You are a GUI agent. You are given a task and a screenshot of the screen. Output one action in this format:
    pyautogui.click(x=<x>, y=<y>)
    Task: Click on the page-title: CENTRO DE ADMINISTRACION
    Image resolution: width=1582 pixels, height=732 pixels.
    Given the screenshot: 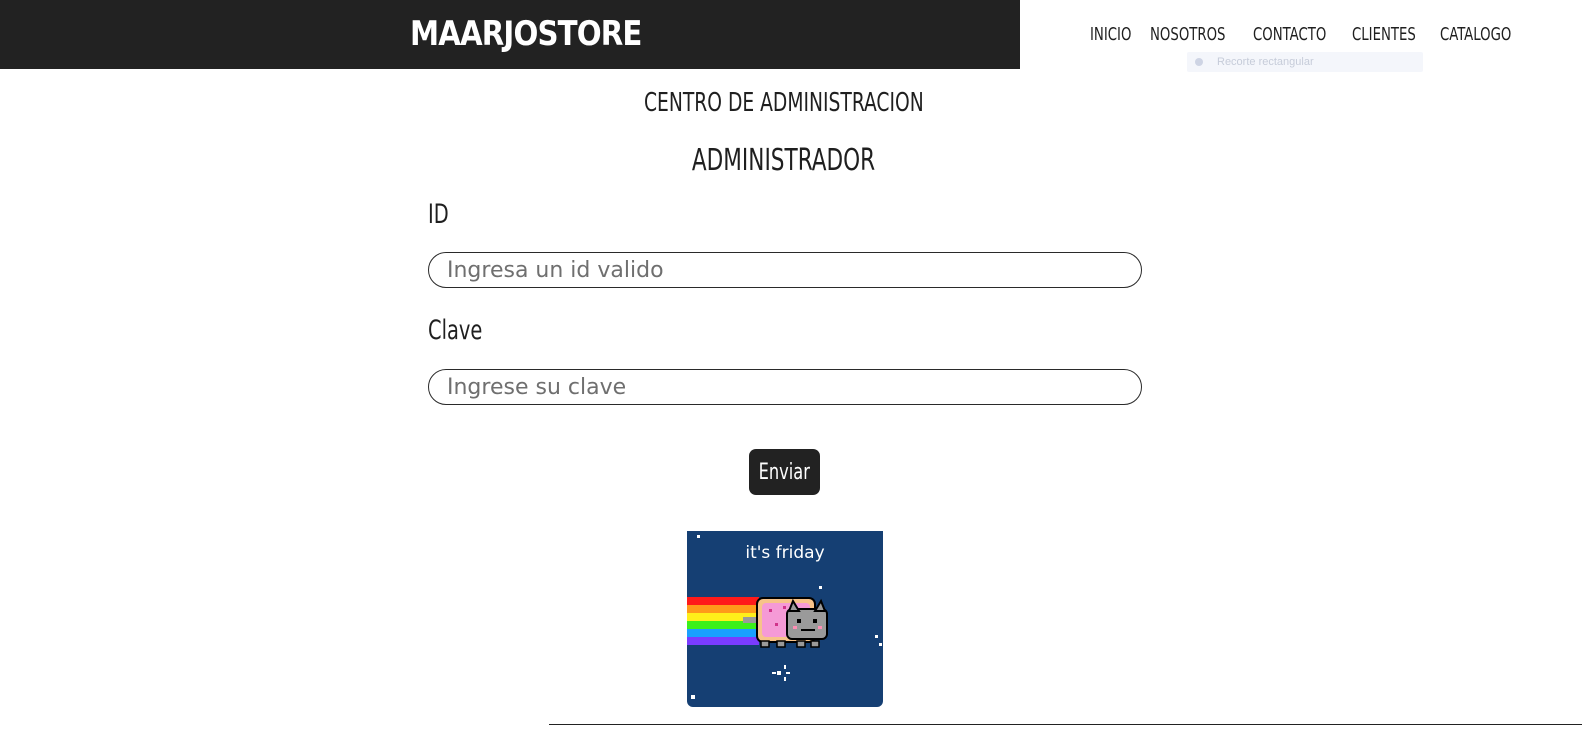 What is the action you would take?
    pyautogui.click(x=784, y=103)
    